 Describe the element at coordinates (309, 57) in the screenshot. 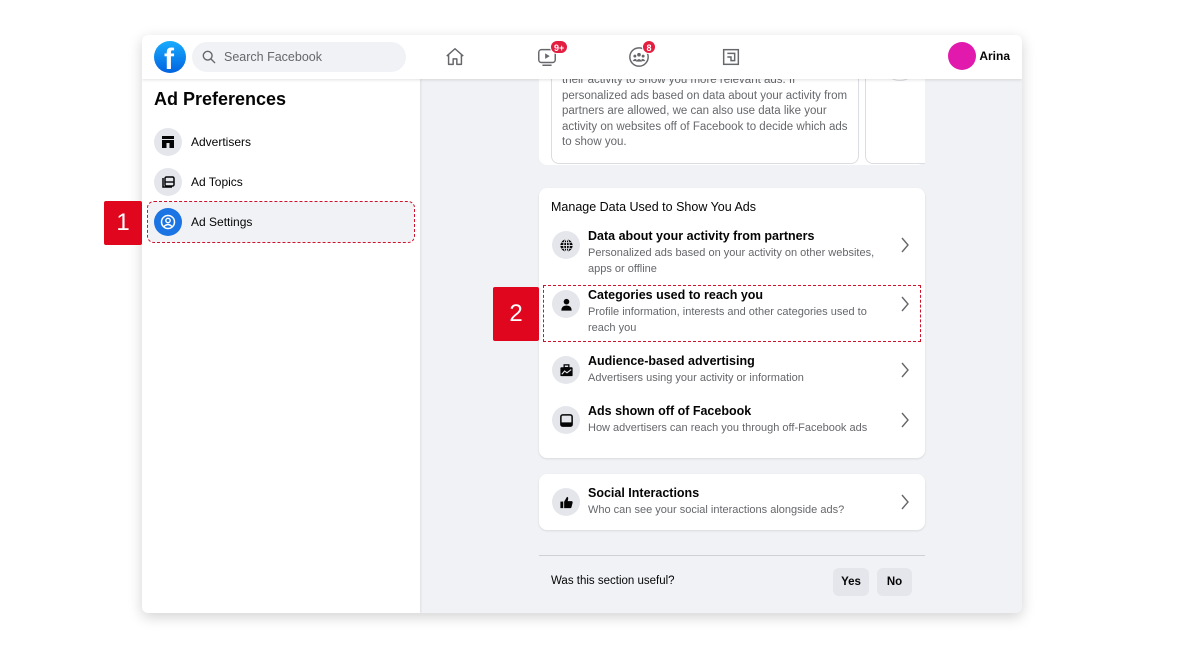

I see `search-input` at that location.